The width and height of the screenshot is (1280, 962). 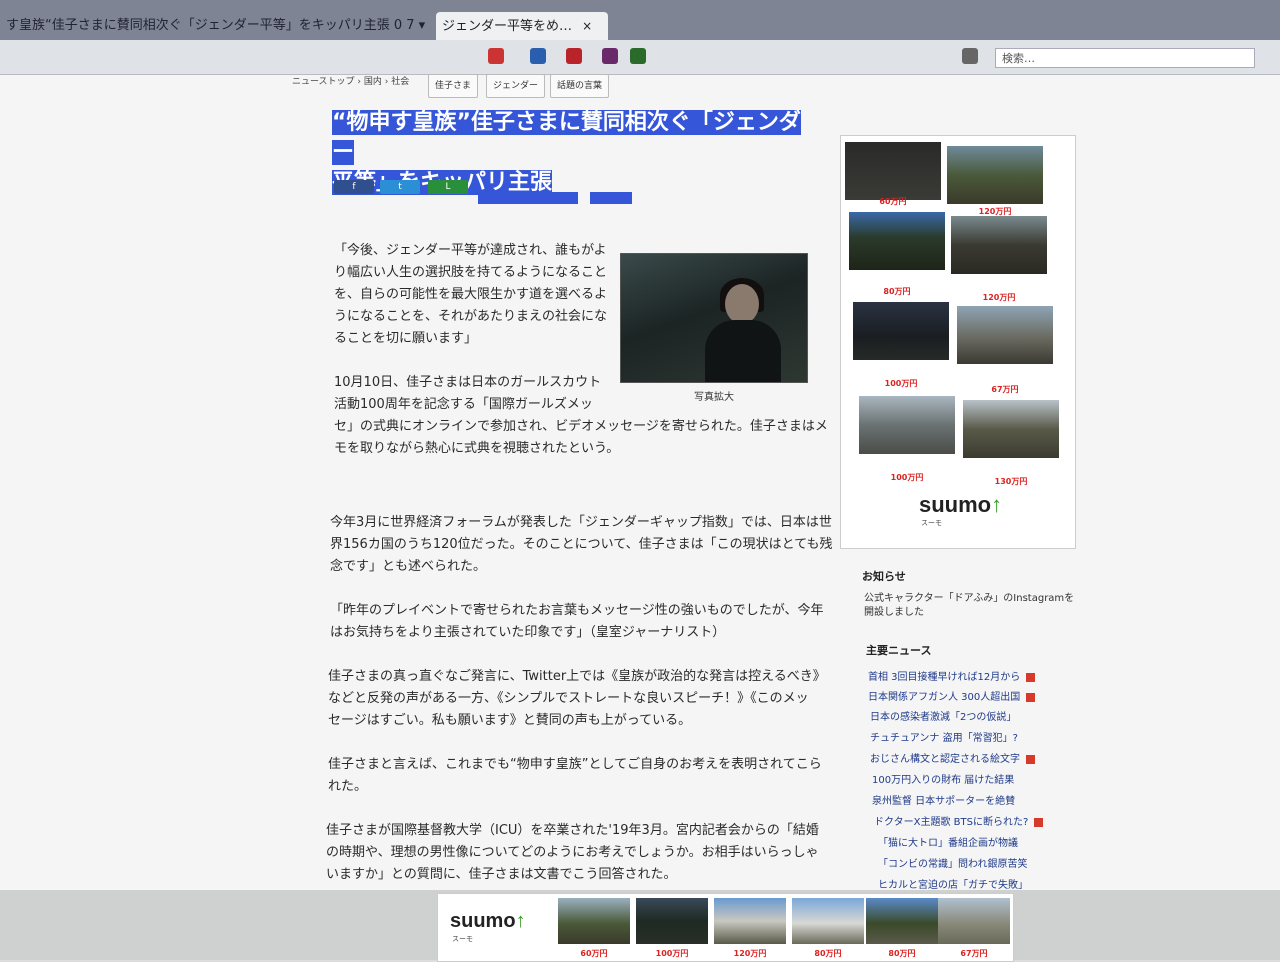 I want to click on photo-face, so click(x=742, y=304).